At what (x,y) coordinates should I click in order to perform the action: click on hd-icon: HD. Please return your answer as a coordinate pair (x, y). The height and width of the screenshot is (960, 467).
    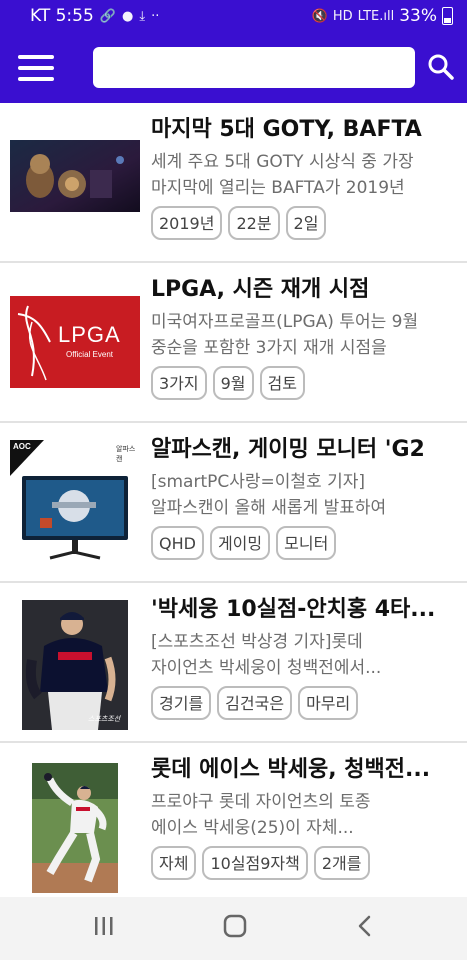
    Looking at the image, I should click on (342, 16).